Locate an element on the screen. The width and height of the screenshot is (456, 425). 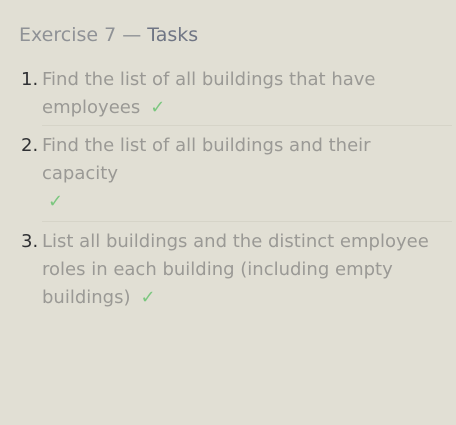
exercise-label: Exercise 7 is located at coordinates (68, 35).